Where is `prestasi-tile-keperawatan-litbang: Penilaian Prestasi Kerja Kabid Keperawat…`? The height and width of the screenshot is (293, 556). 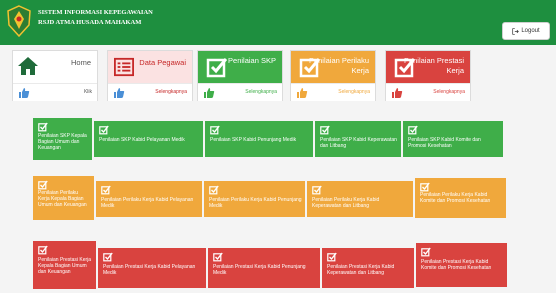
prestasi-tile-keperawatan-litbang: Penilaian Prestasi Kerja Kabid Keperawat… is located at coordinates (368, 268).